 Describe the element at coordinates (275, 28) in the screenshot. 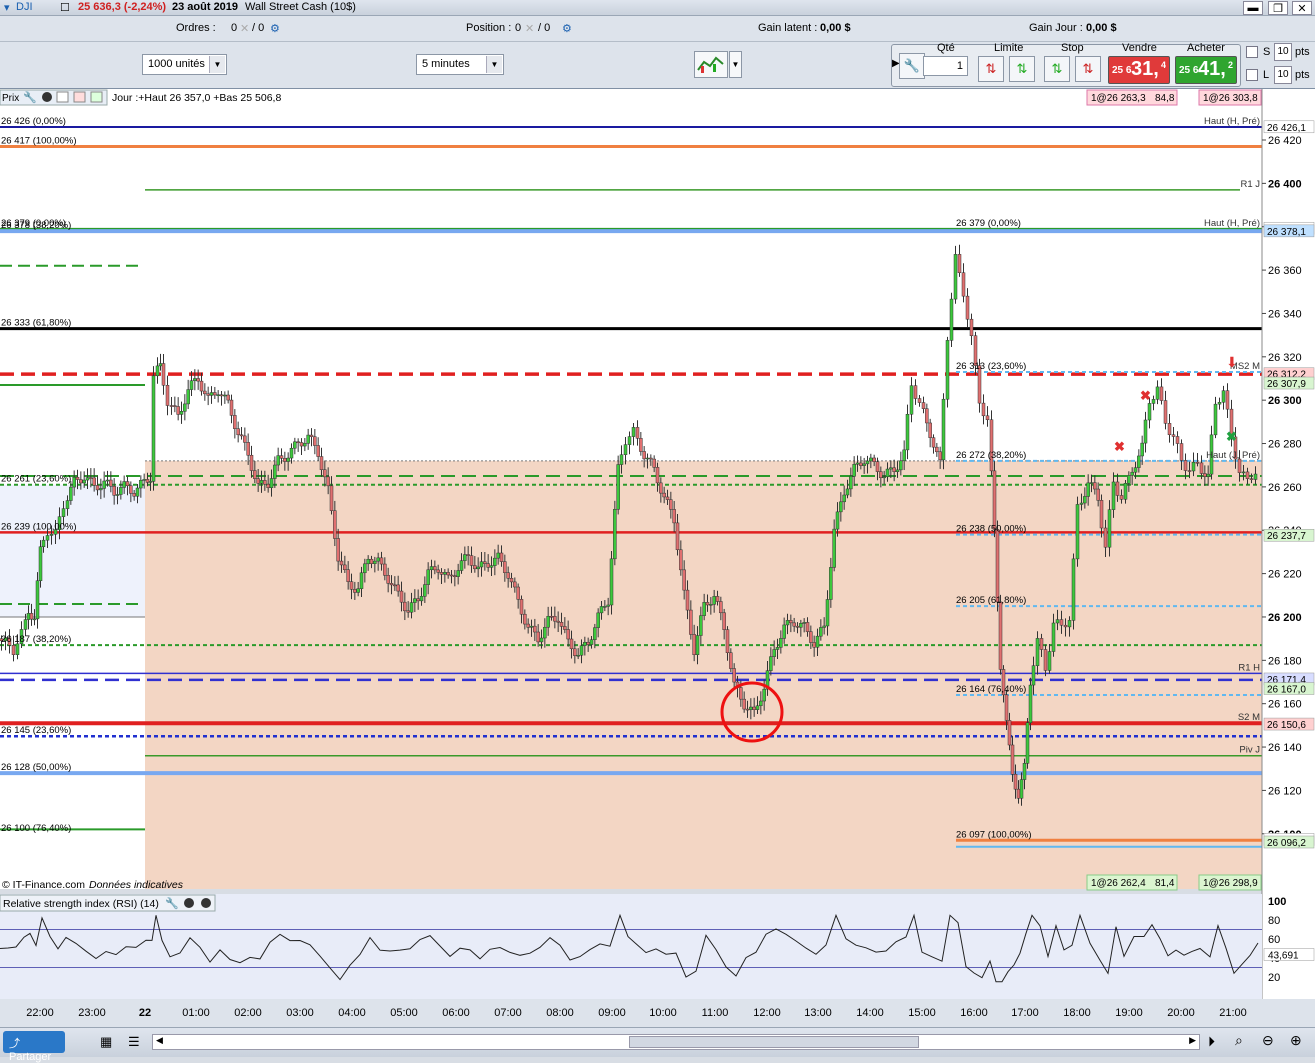

I see `orders-settings-icon: ⚙` at that location.